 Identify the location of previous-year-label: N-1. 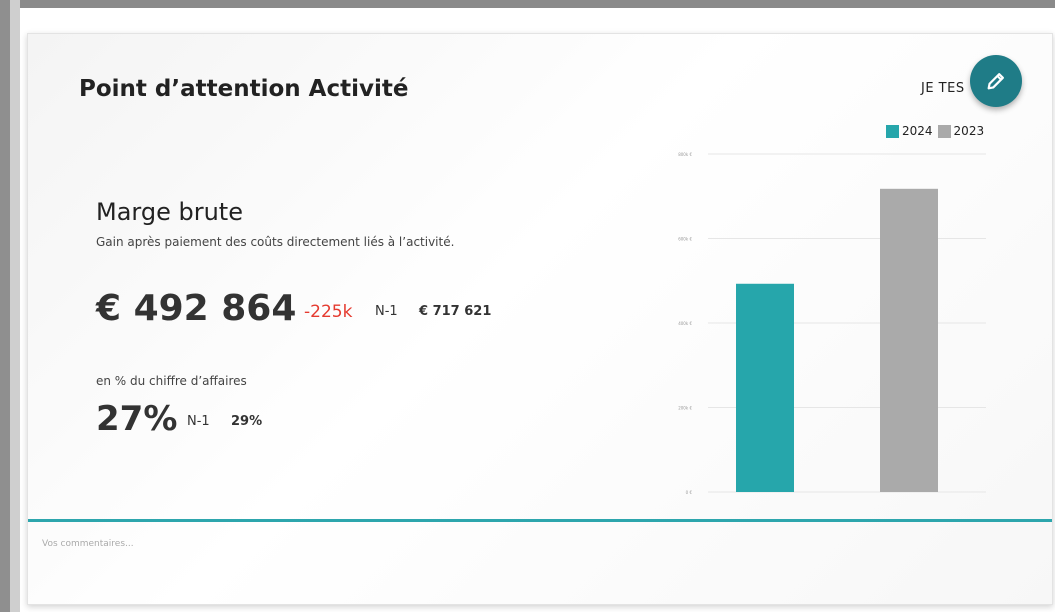
(386, 311).